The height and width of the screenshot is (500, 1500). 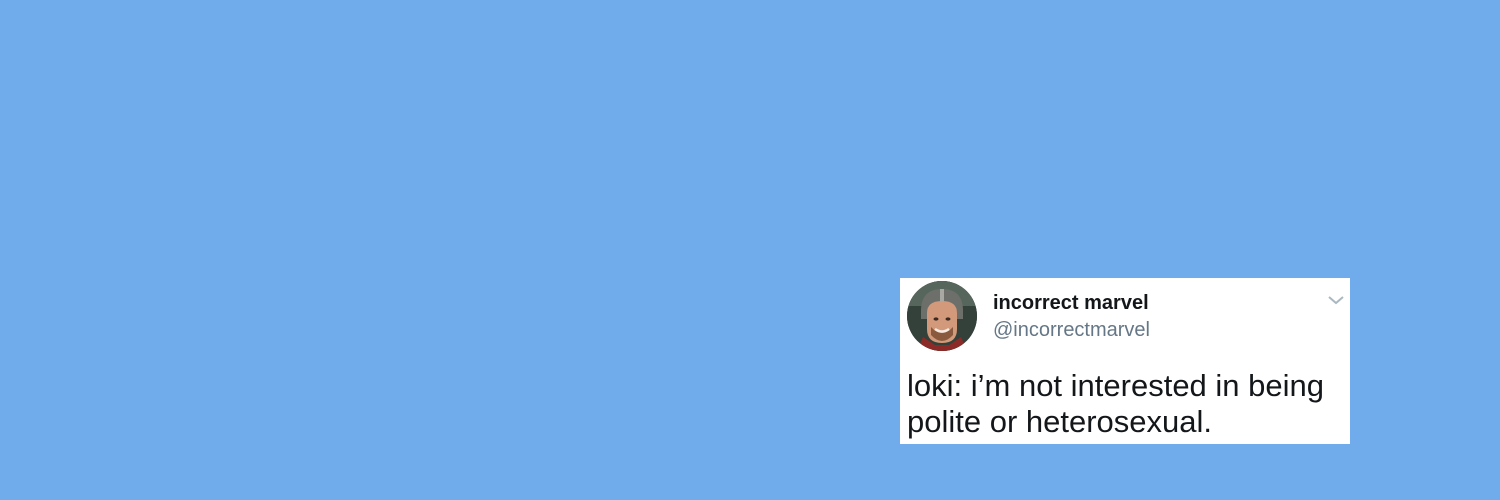 What do you see at coordinates (1336, 300) in the screenshot?
I see `chevron-down-icon` at bounding box center [1336, 300].